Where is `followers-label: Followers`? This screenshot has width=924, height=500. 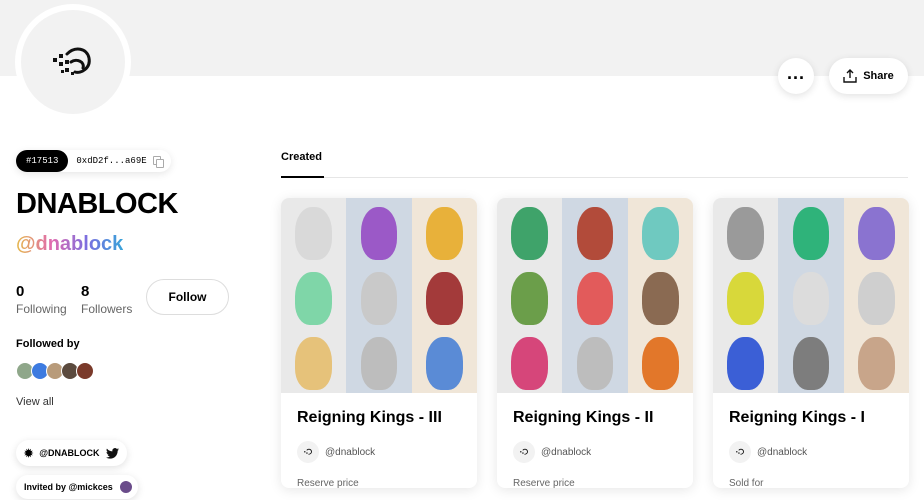 followers-label: Followers is located at coordinates (107, 309).